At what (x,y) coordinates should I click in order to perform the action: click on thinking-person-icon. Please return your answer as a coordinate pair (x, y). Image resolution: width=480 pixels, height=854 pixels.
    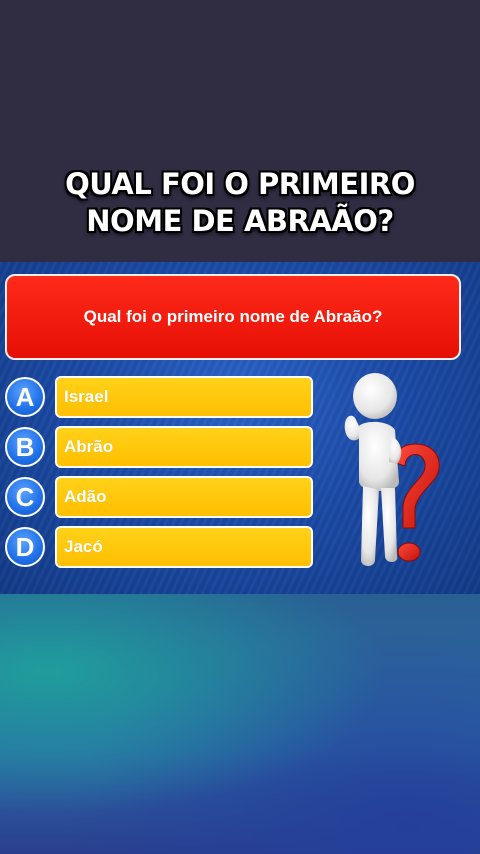
    Looking at the image, I should click on (392, 469).